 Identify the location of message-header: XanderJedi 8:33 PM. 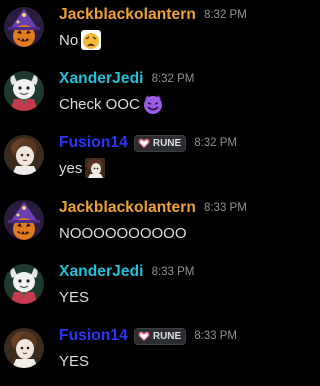
(126, 272).